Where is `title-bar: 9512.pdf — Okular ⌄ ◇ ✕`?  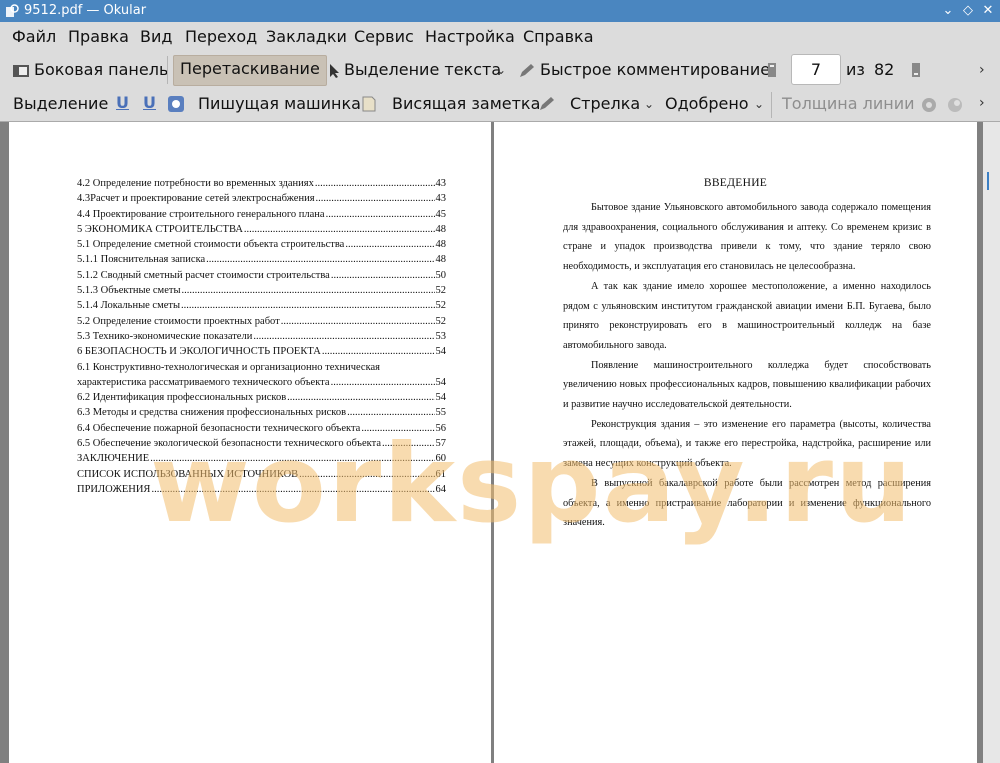
title-bar: 9512.pdf — Okular ⌄ ◇ ✕ is located at coordinates (500, 11).